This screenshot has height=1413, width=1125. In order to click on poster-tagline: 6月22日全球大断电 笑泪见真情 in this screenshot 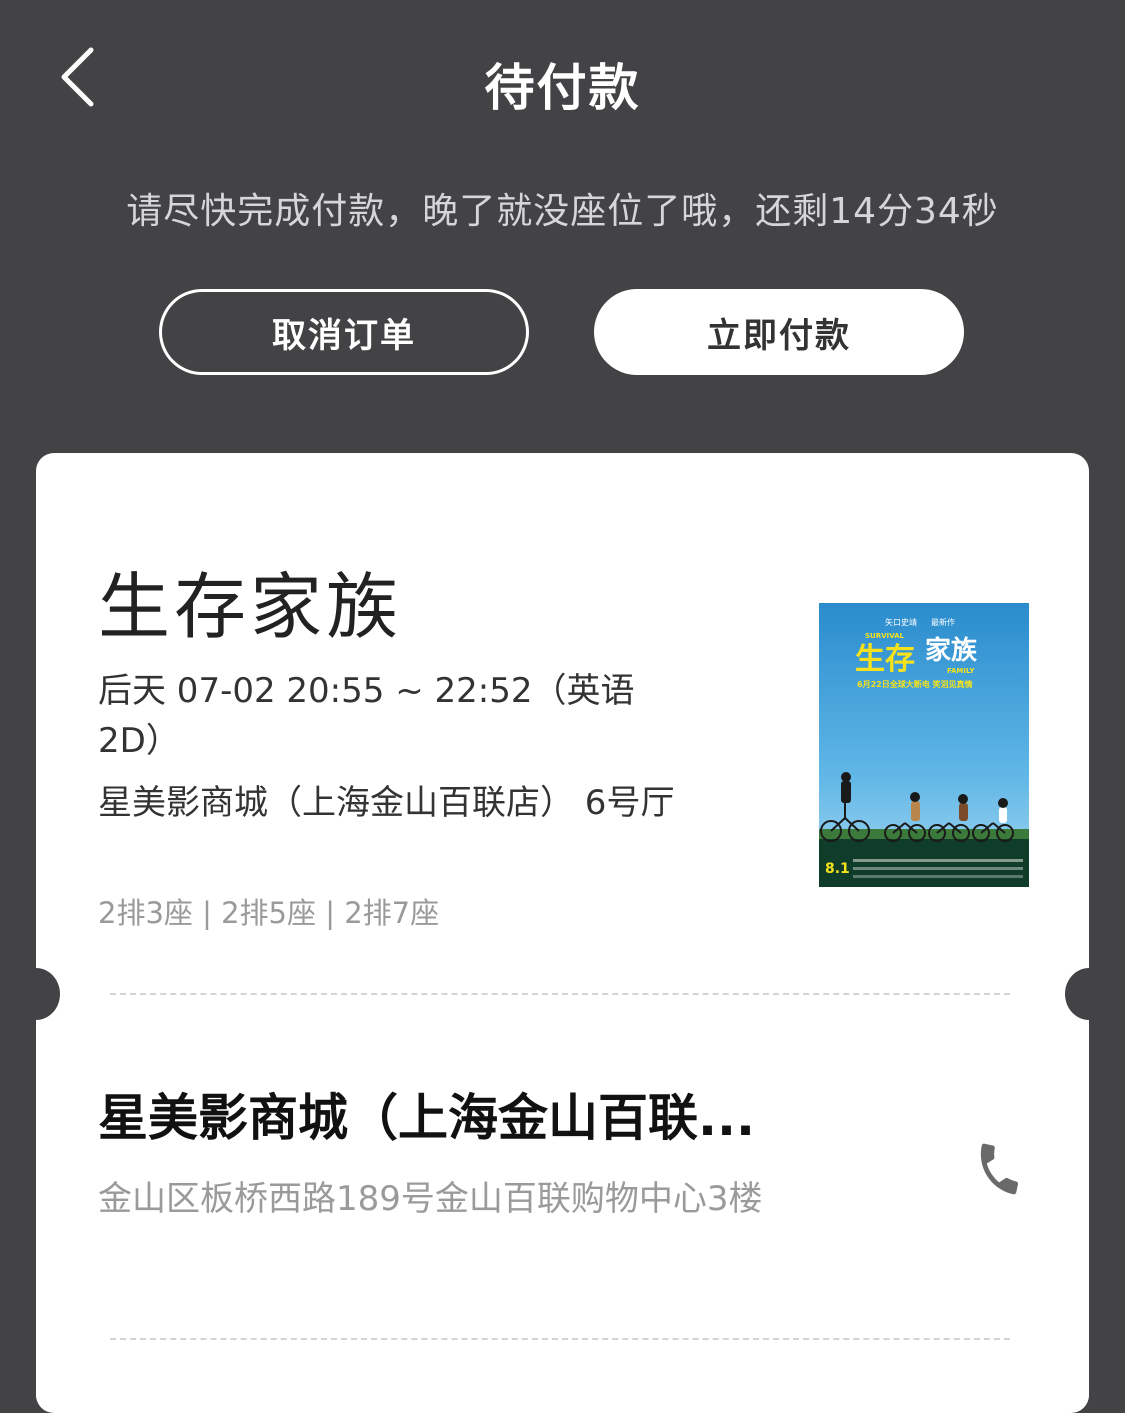, I will do `click(914, 684)`.